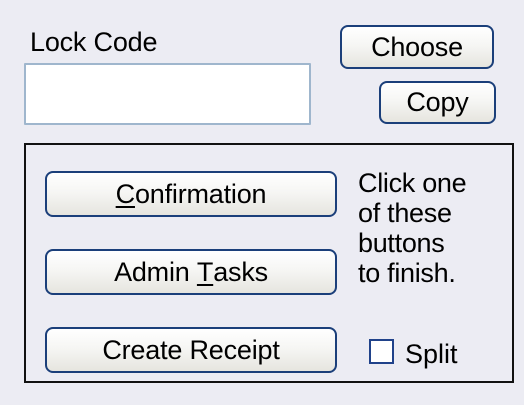  Describe the element at coordinates (205, 271) in the screenshot. I see `admin-tasks-mnemonic: T` at that location.